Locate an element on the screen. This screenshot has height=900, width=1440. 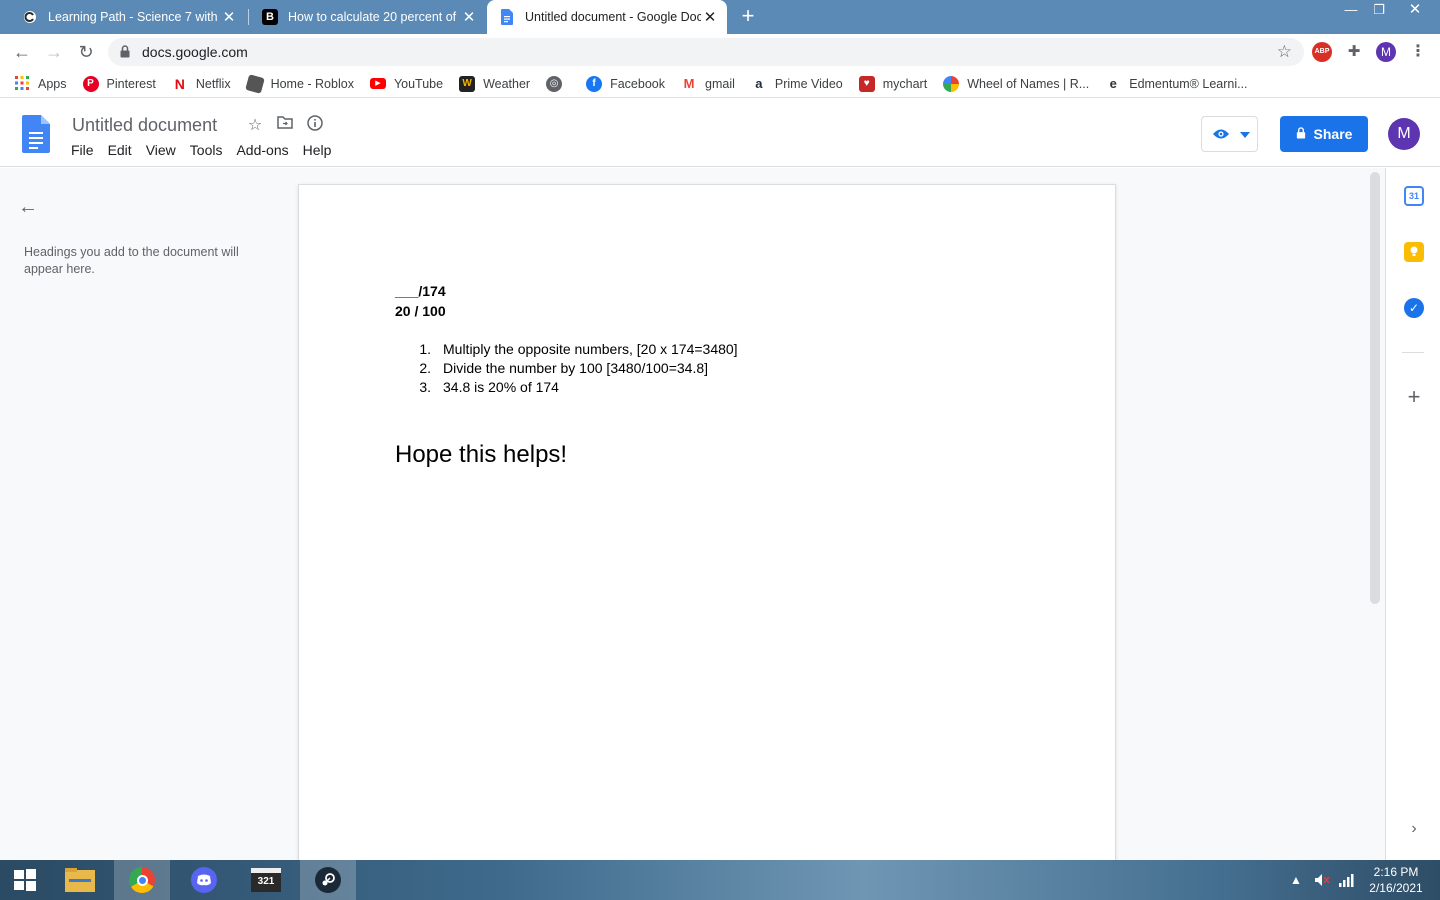
vertical-scrollbar is located at coordinates (1375, 388).